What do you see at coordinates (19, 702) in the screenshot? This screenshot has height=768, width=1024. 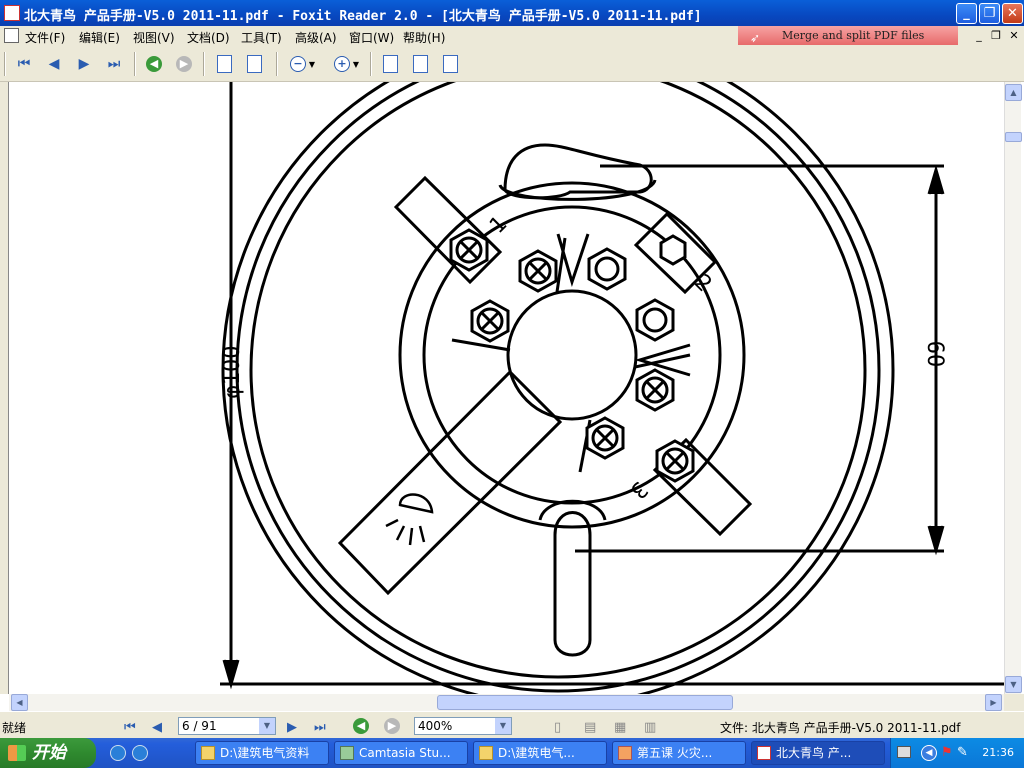 I see `scroll-left-icon: ◀` at bounding box center [19, 702].